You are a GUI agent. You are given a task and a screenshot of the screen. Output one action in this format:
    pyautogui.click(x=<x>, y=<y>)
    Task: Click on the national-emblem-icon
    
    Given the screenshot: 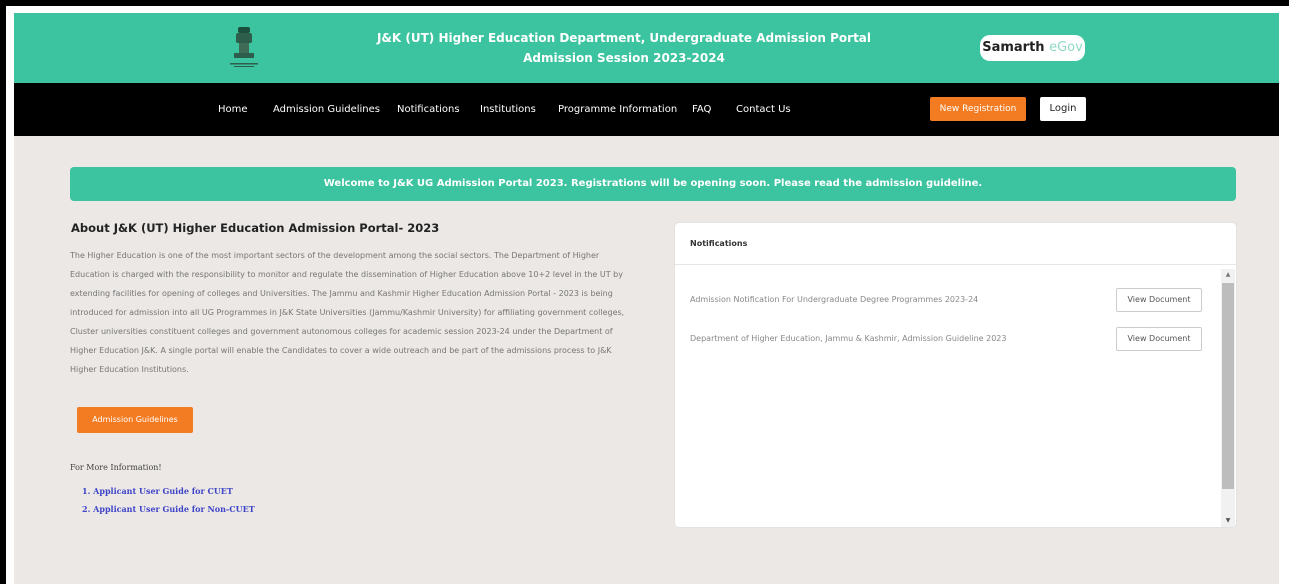 What is the action you would take?
    pyautogui.click(x=244, y=47)
    